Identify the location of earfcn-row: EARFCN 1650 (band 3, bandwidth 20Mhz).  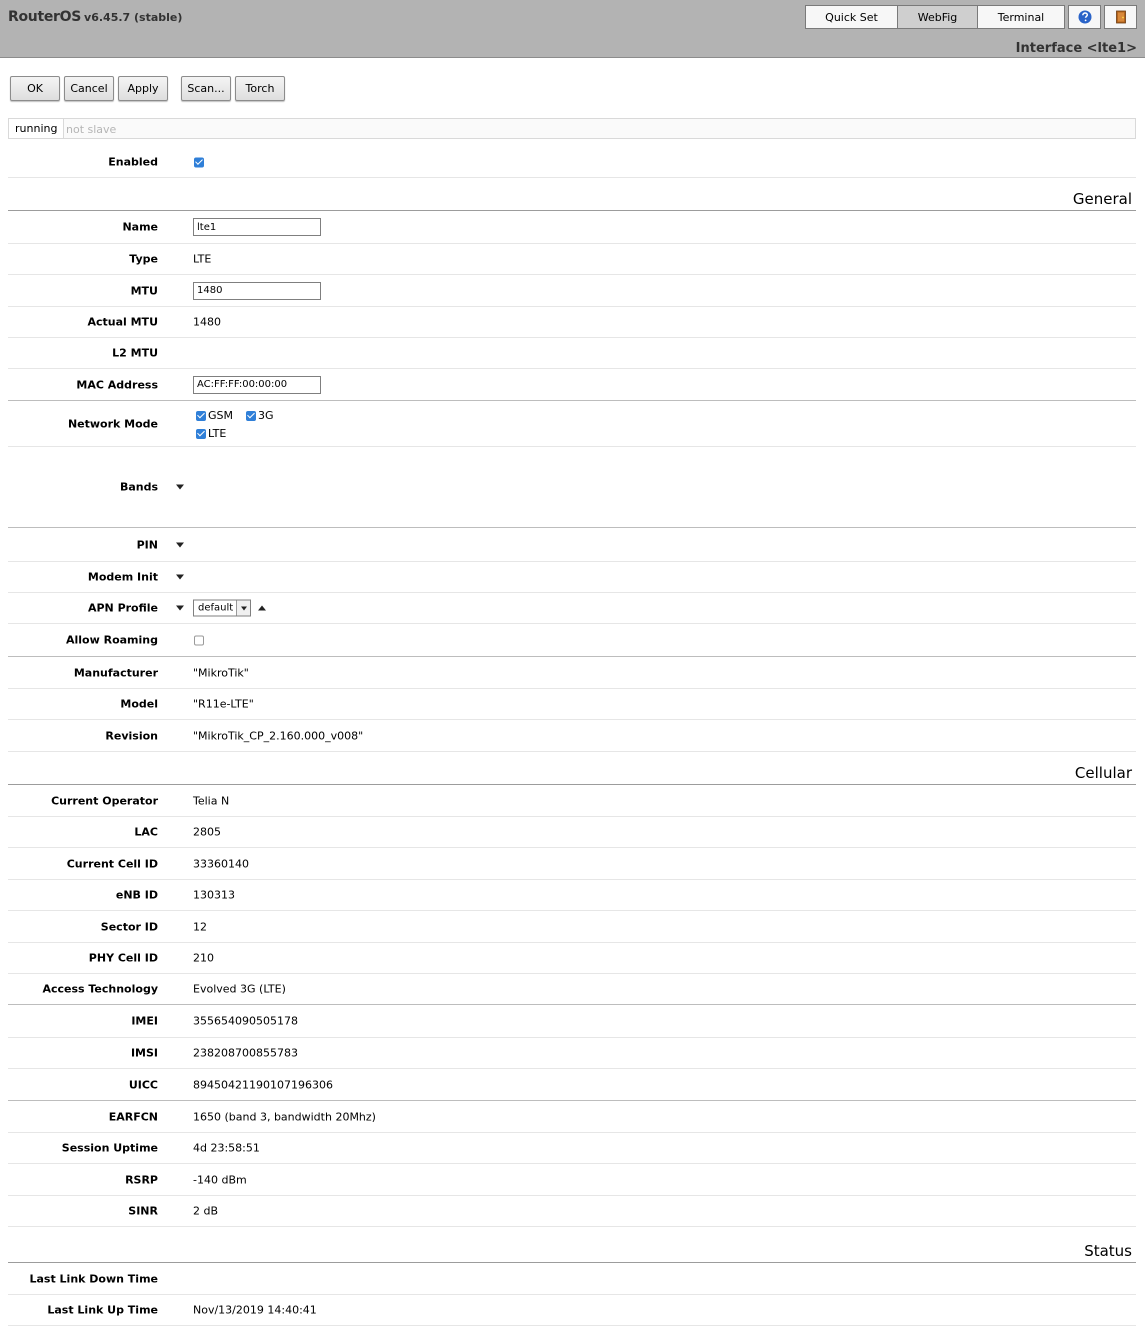
(572, 1117).